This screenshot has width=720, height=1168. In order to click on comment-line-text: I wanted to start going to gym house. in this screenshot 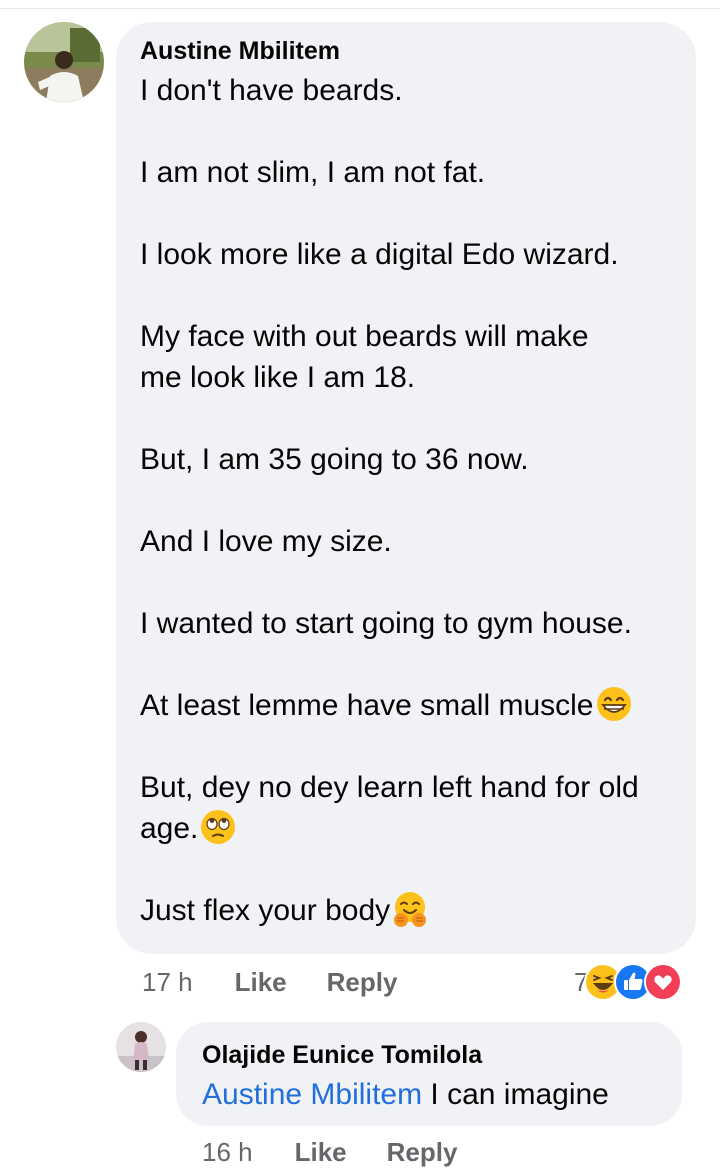, I will do `click(386, 623)`.